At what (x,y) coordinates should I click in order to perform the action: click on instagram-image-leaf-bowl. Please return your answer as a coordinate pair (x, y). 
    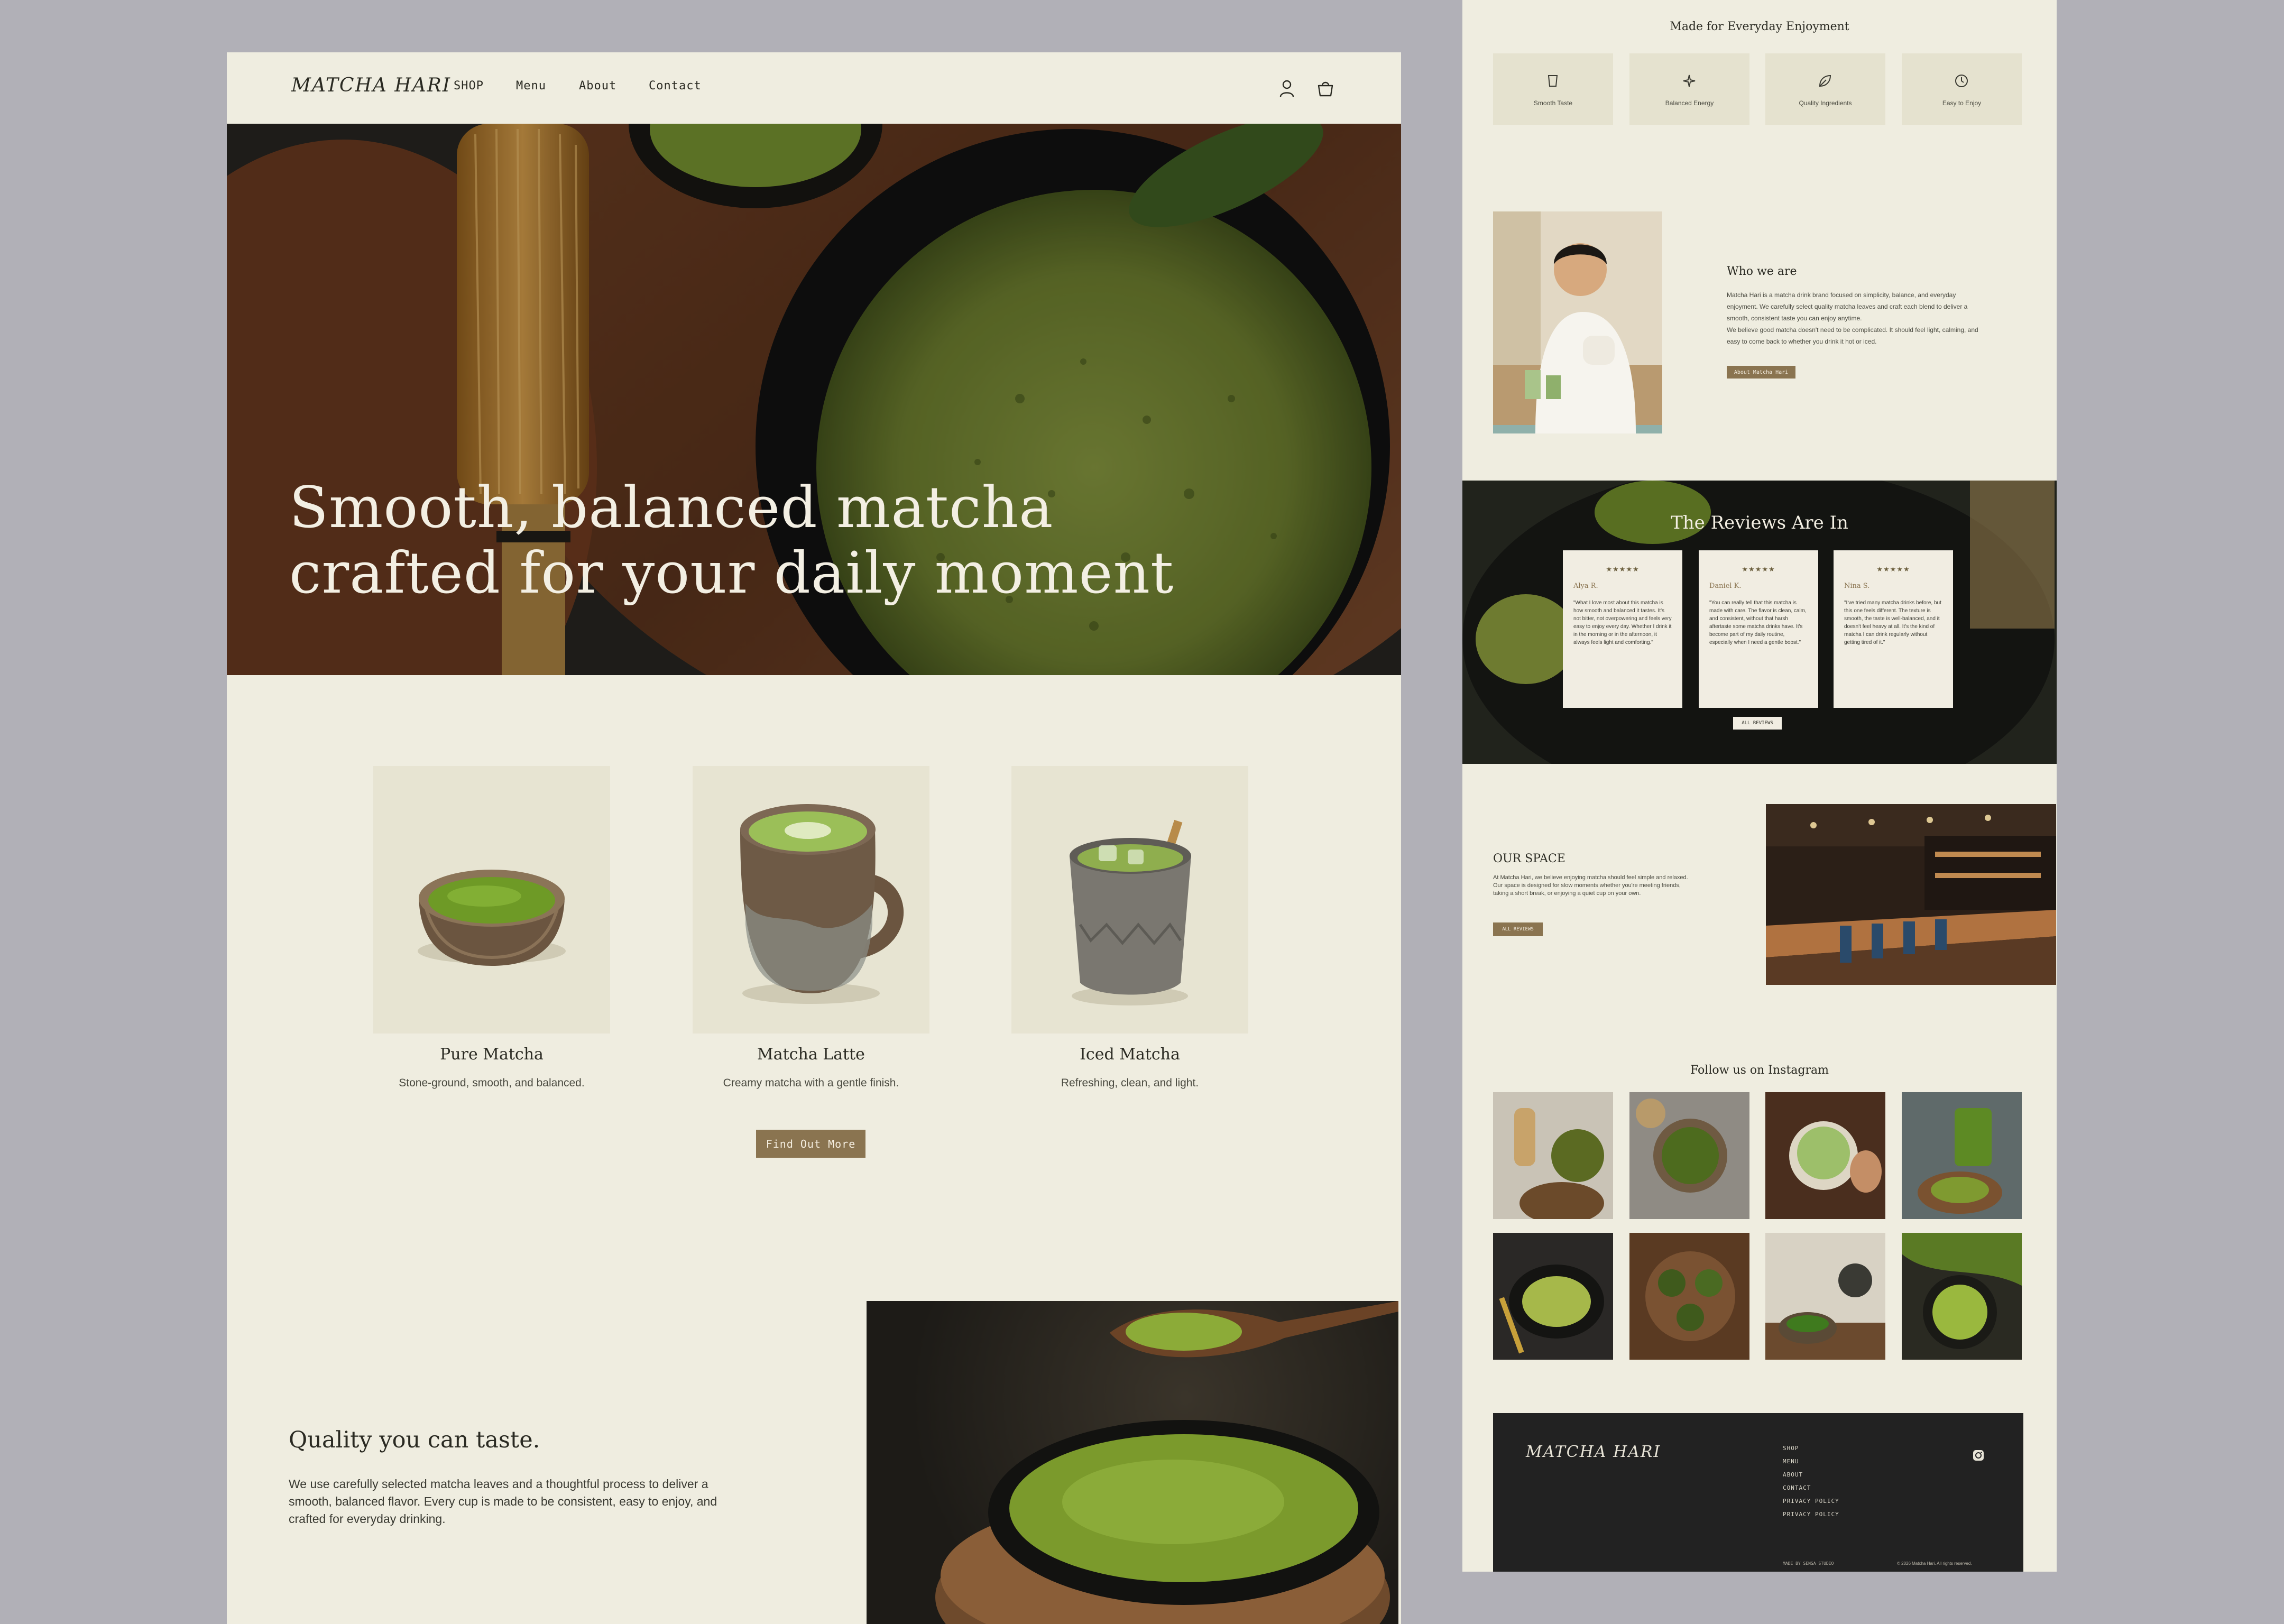
    Looking at the image, I should click on (1962, 1296).